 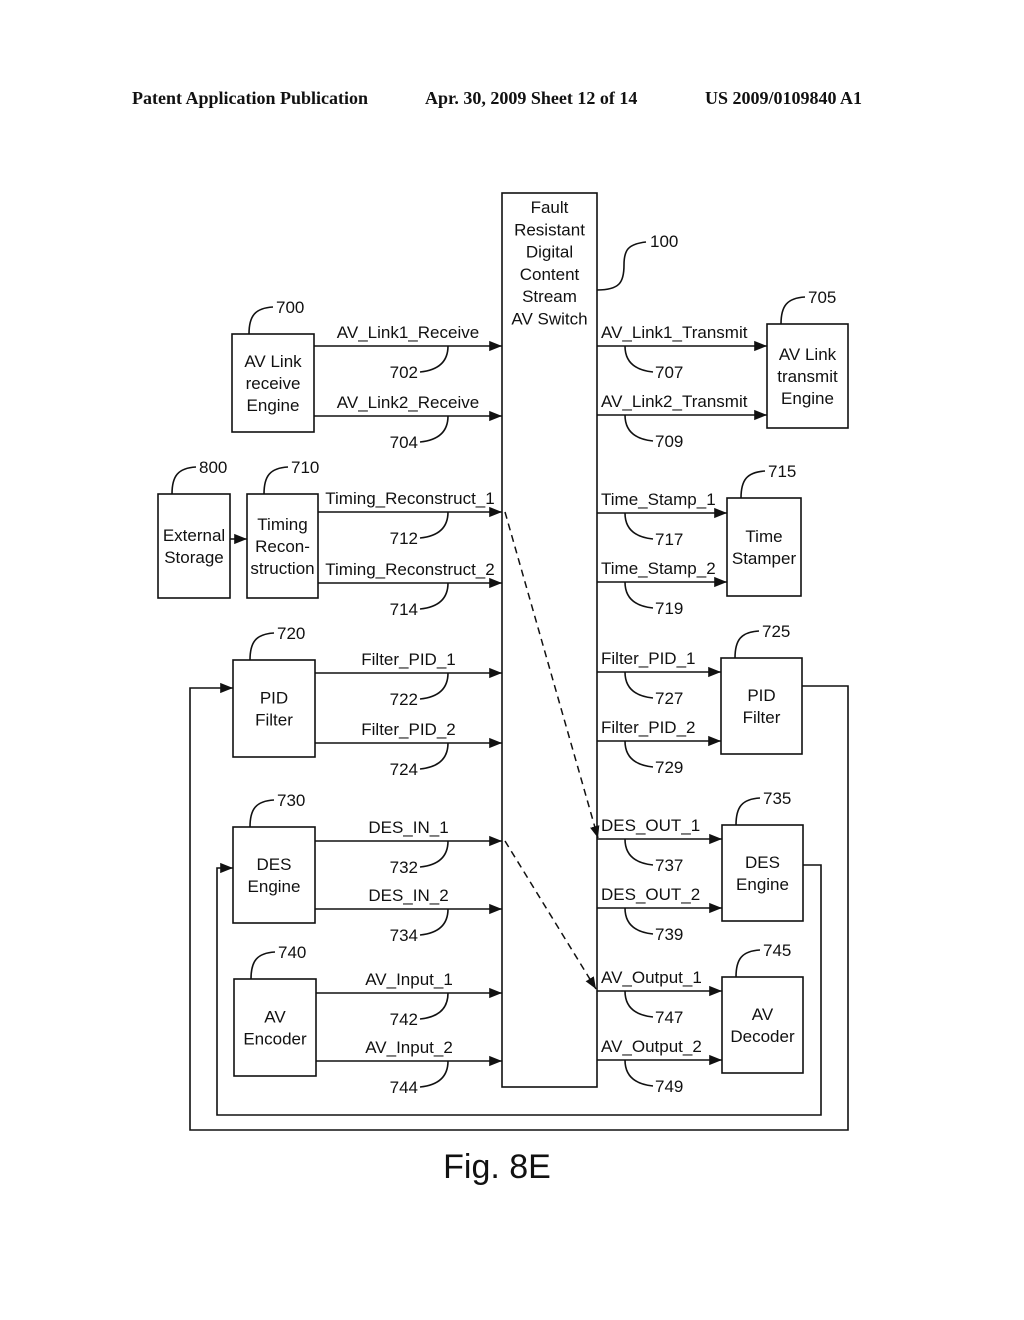 What do you see at coordinates (658, 499) in the screenshot?
I see `signal-label: Time_Stamp_1` at bounding box center [658, 499].